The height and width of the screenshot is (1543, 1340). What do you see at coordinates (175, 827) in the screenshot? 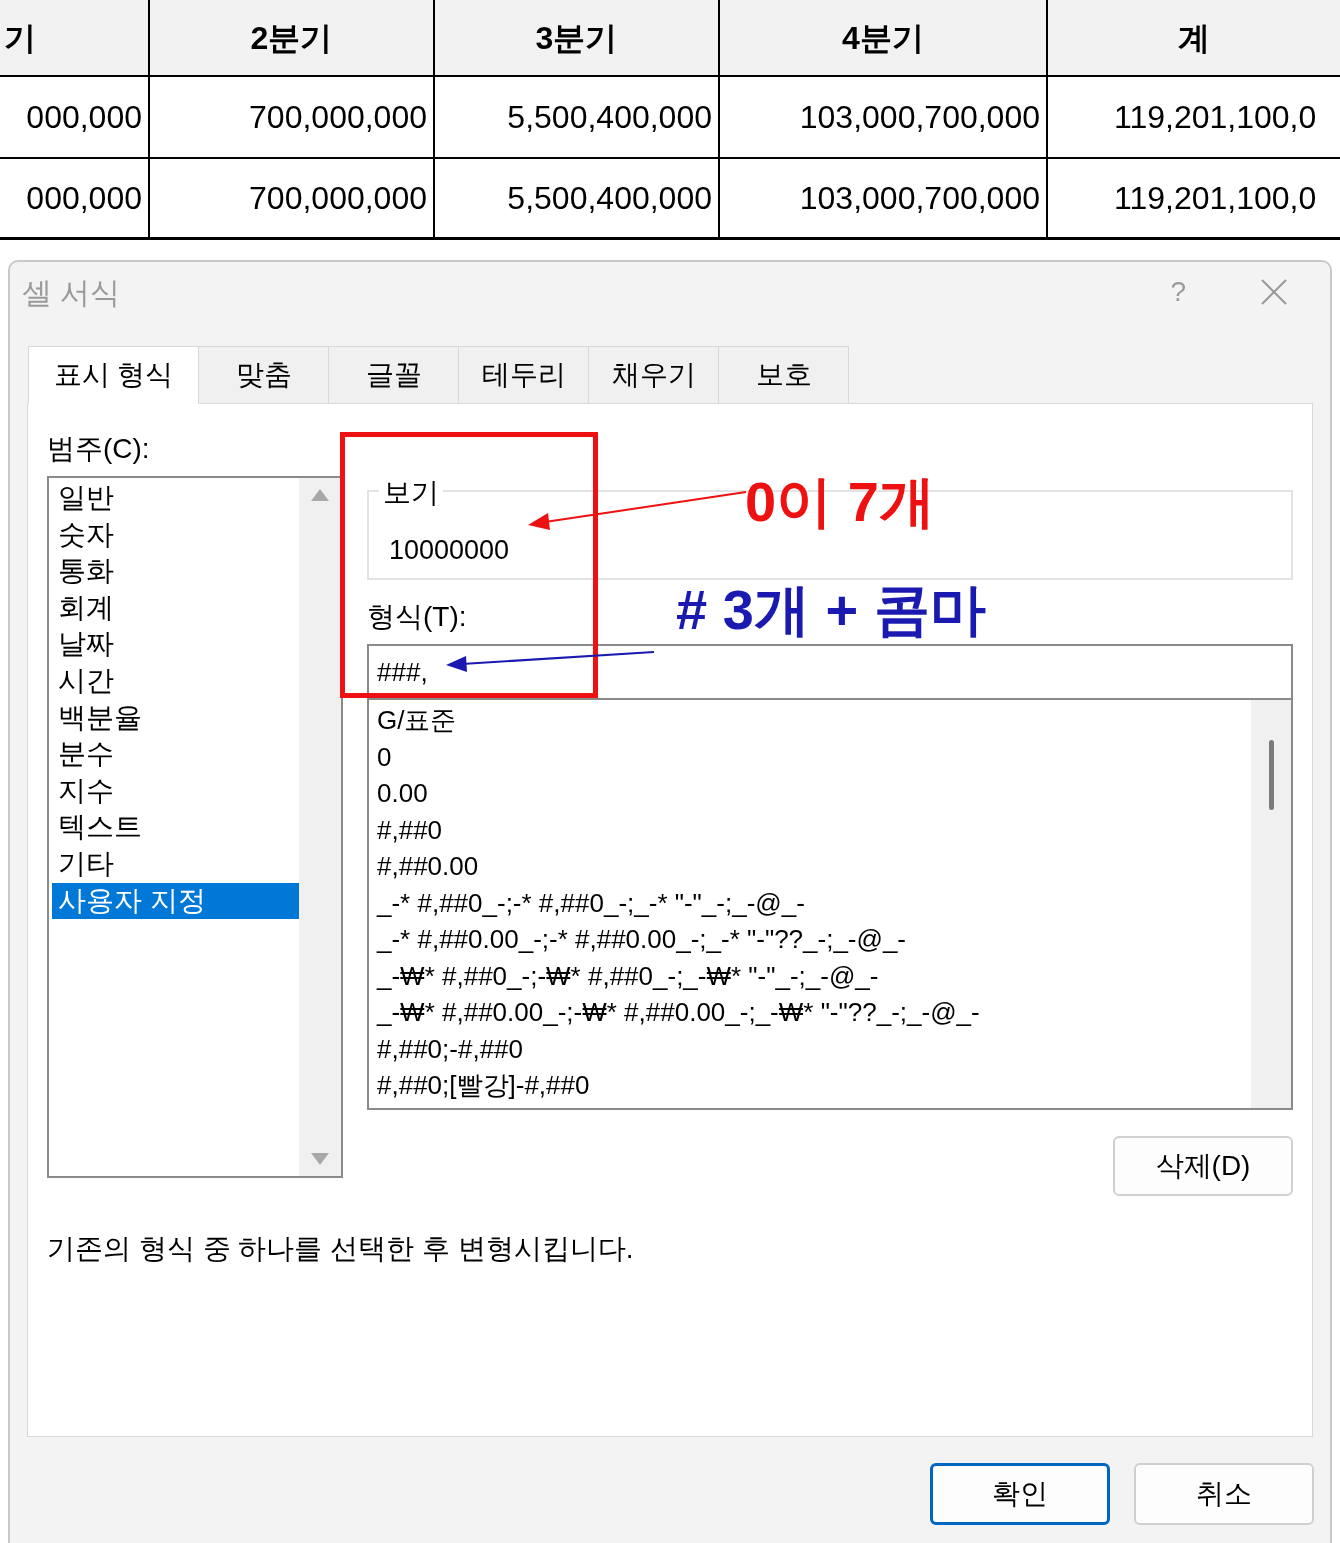
I see `category-item: 텍스트` at bounding box center [175, 827].